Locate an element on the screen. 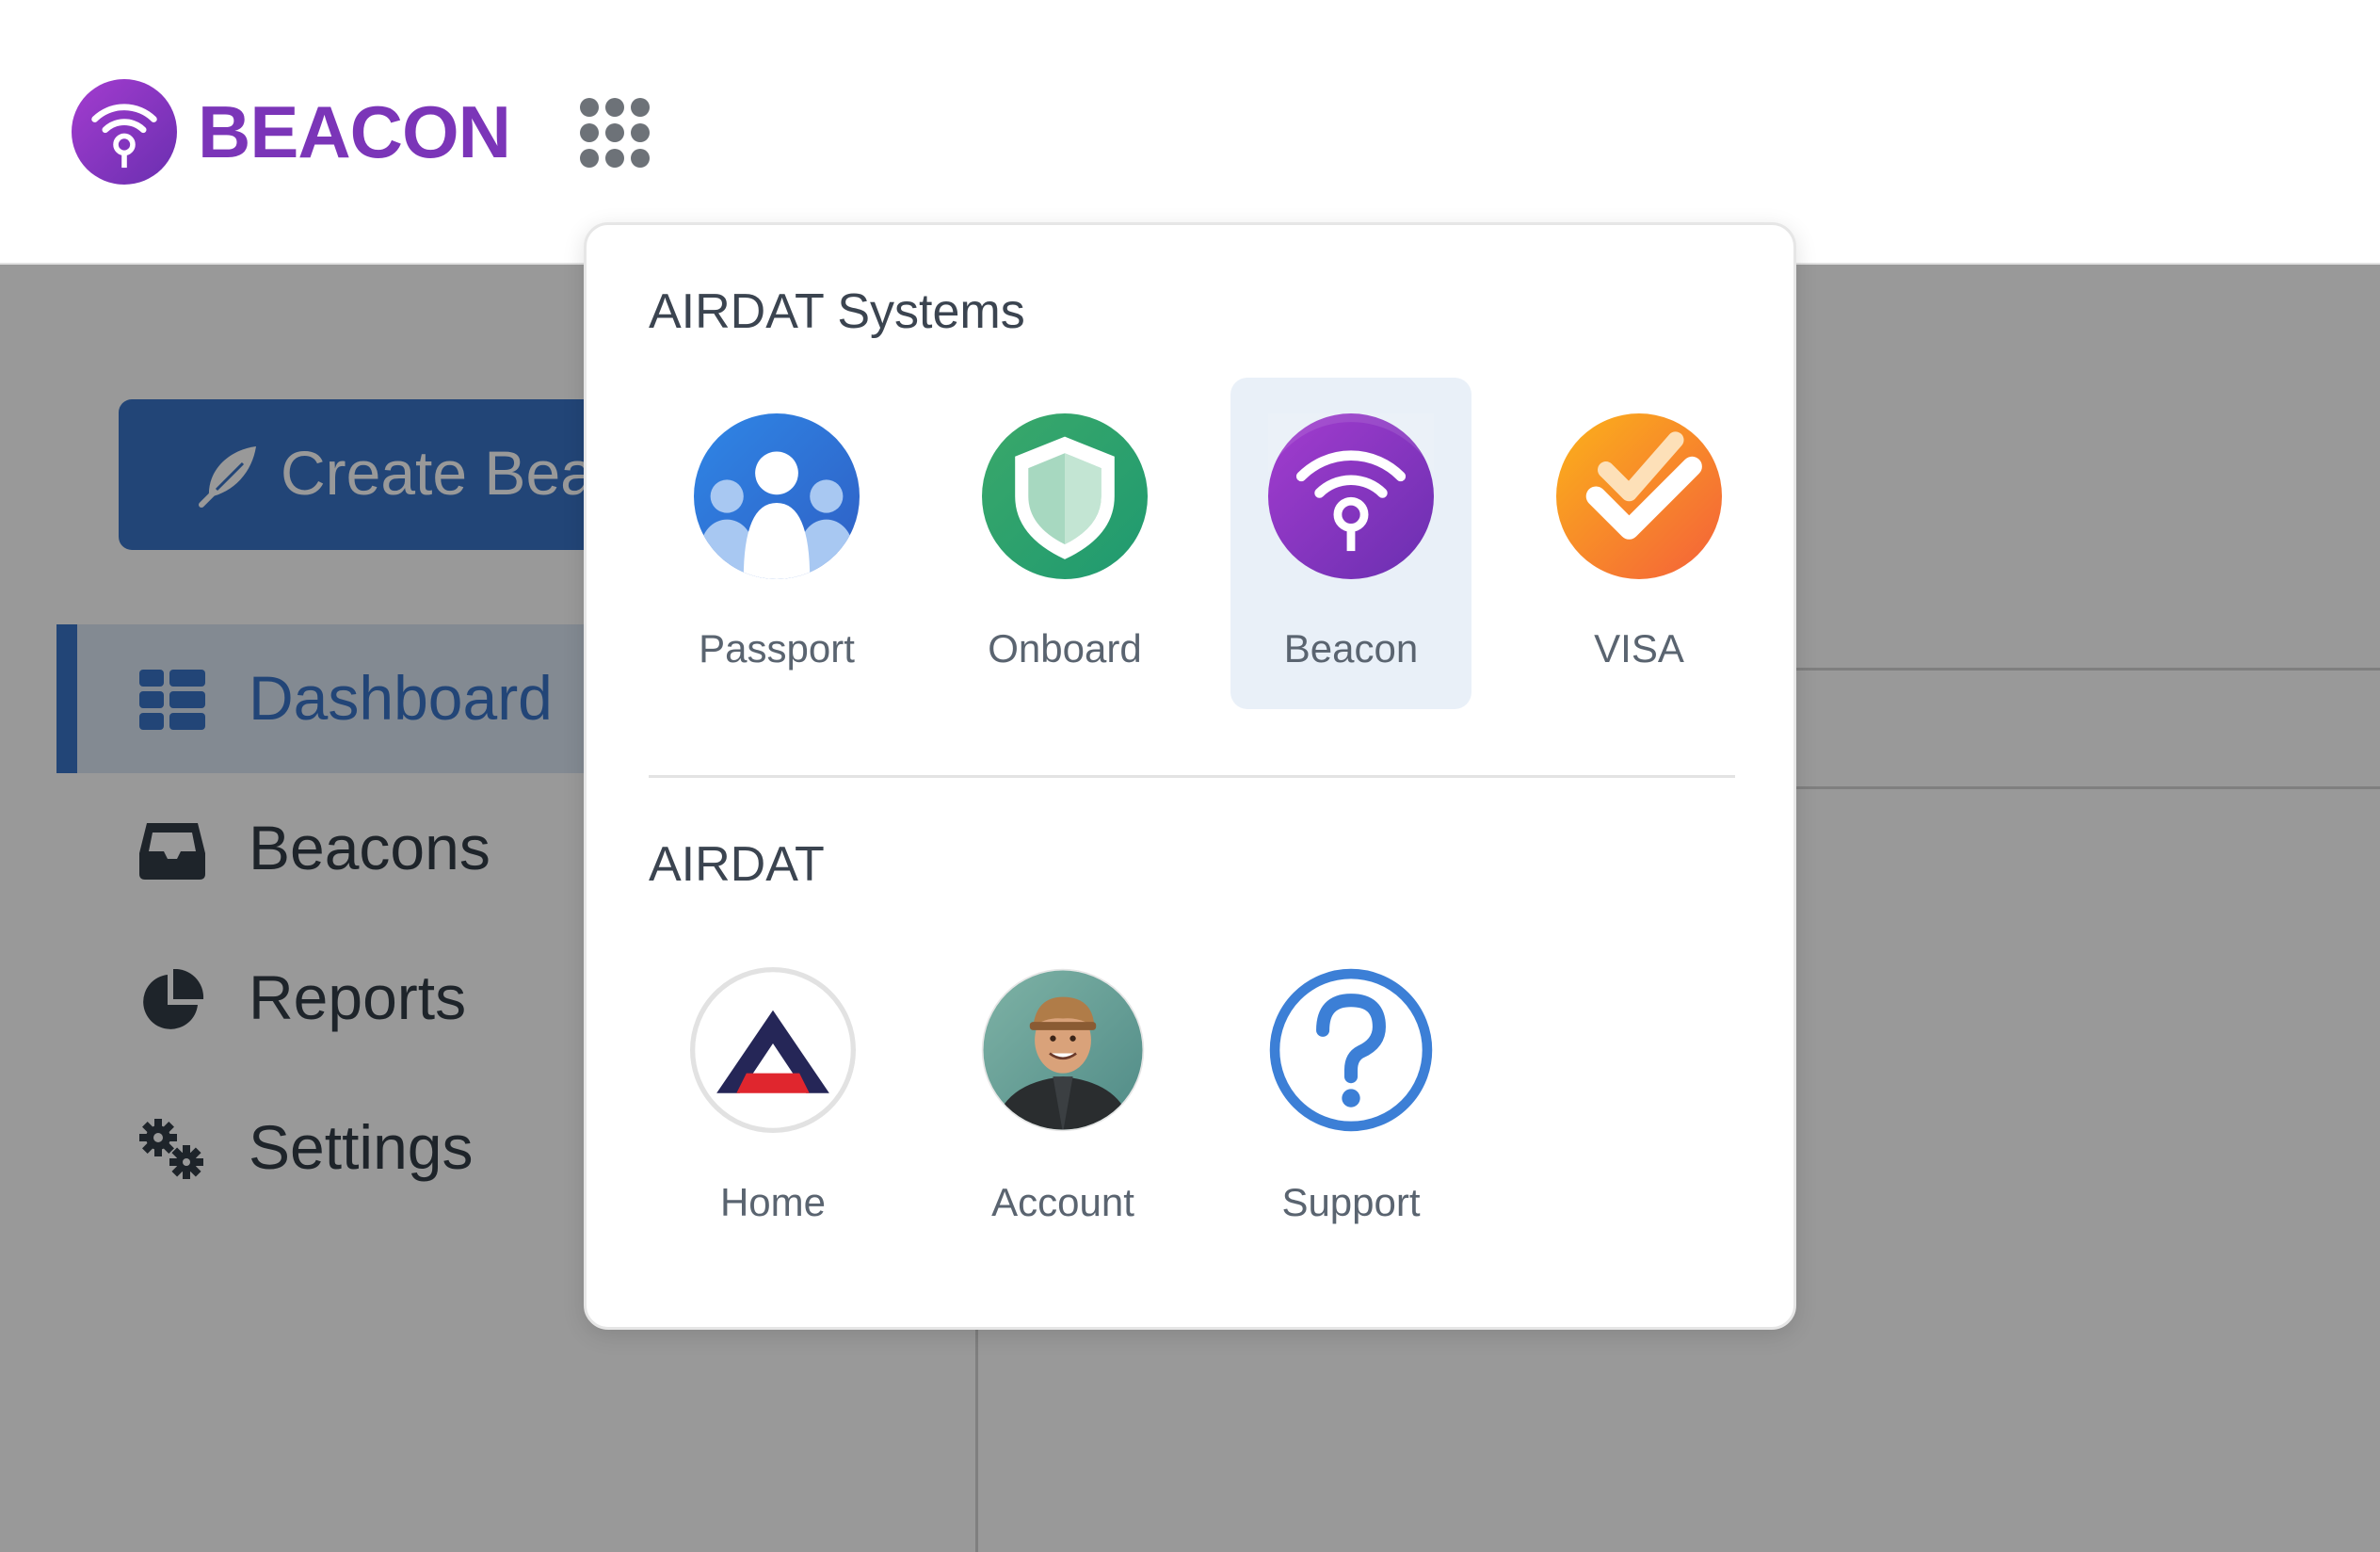 Image resolution: width=2380 pixels, height=1552 pixels. beacon-logo-icon is located at coordinates (124, 132).